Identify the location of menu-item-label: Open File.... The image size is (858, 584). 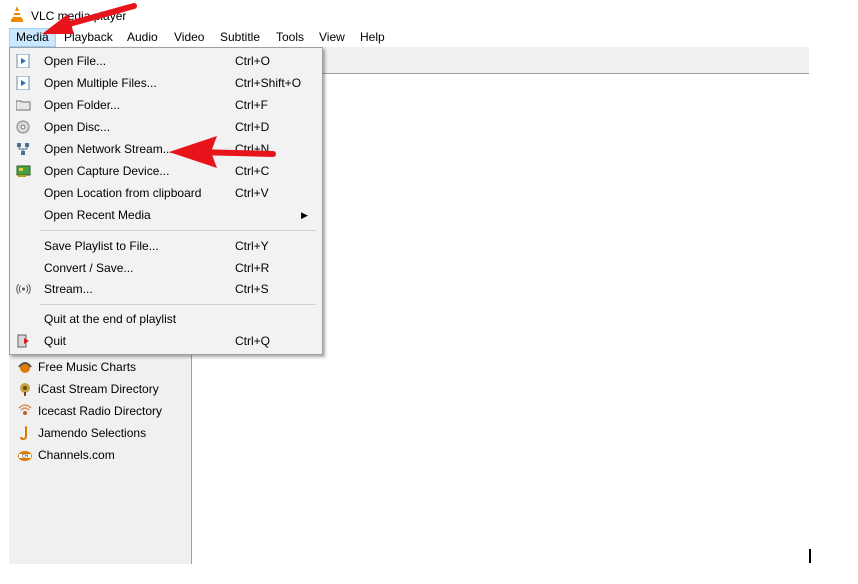
(75, 61).